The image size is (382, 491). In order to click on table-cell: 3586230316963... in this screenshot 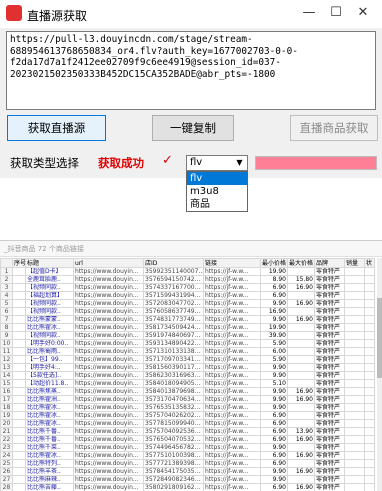, I will do `click(173, 375)`.